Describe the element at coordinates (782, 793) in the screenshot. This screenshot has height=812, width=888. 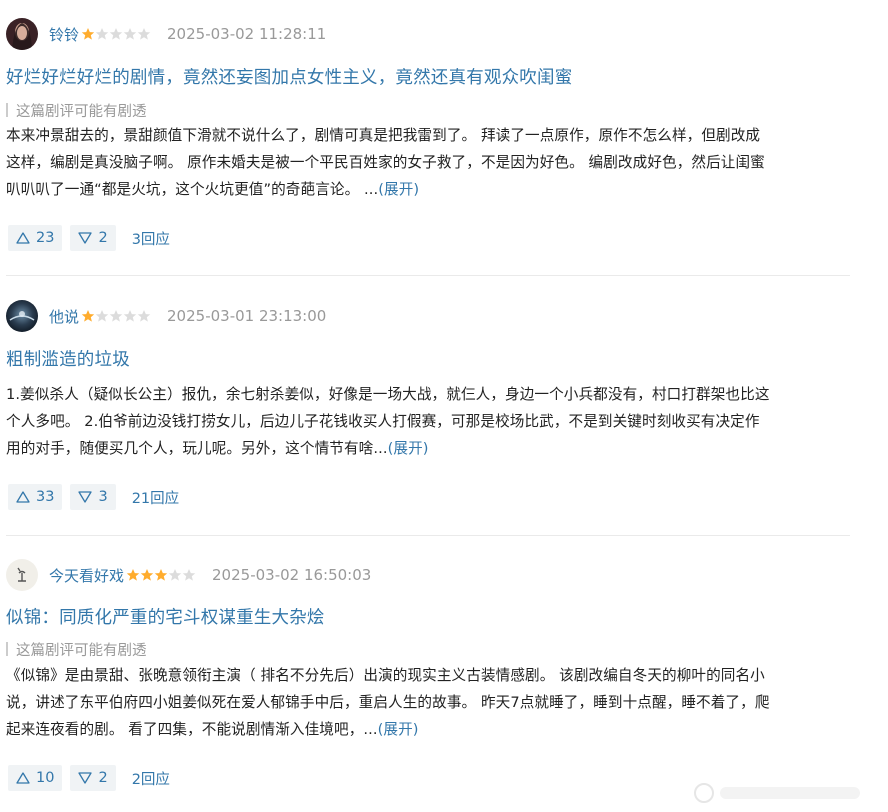
I see `watermark-logo` at that location.